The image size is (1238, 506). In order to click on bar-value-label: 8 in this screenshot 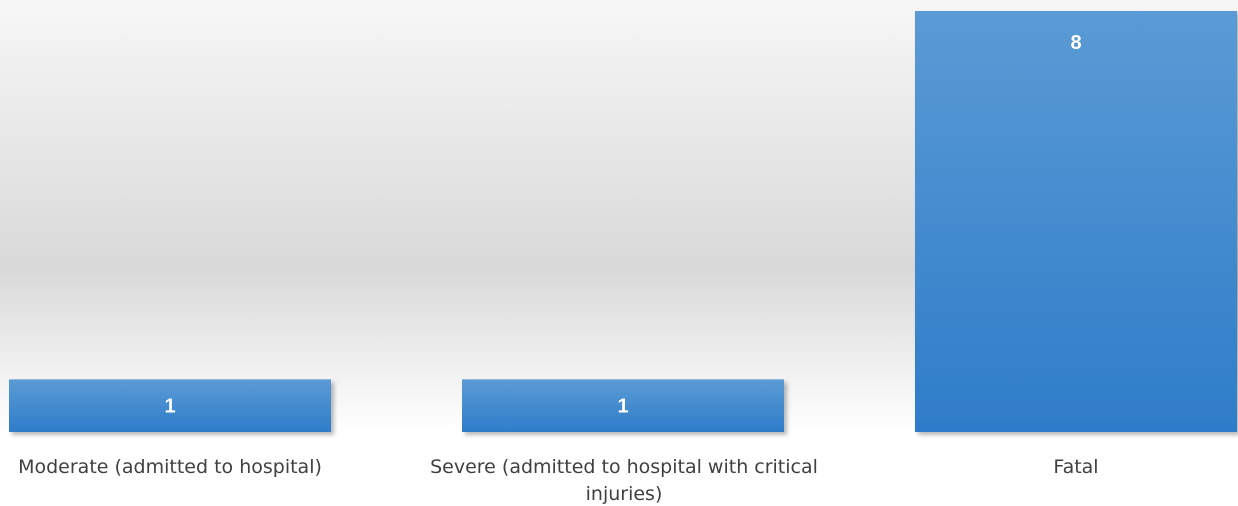, I will do `click(1075, 43)`.